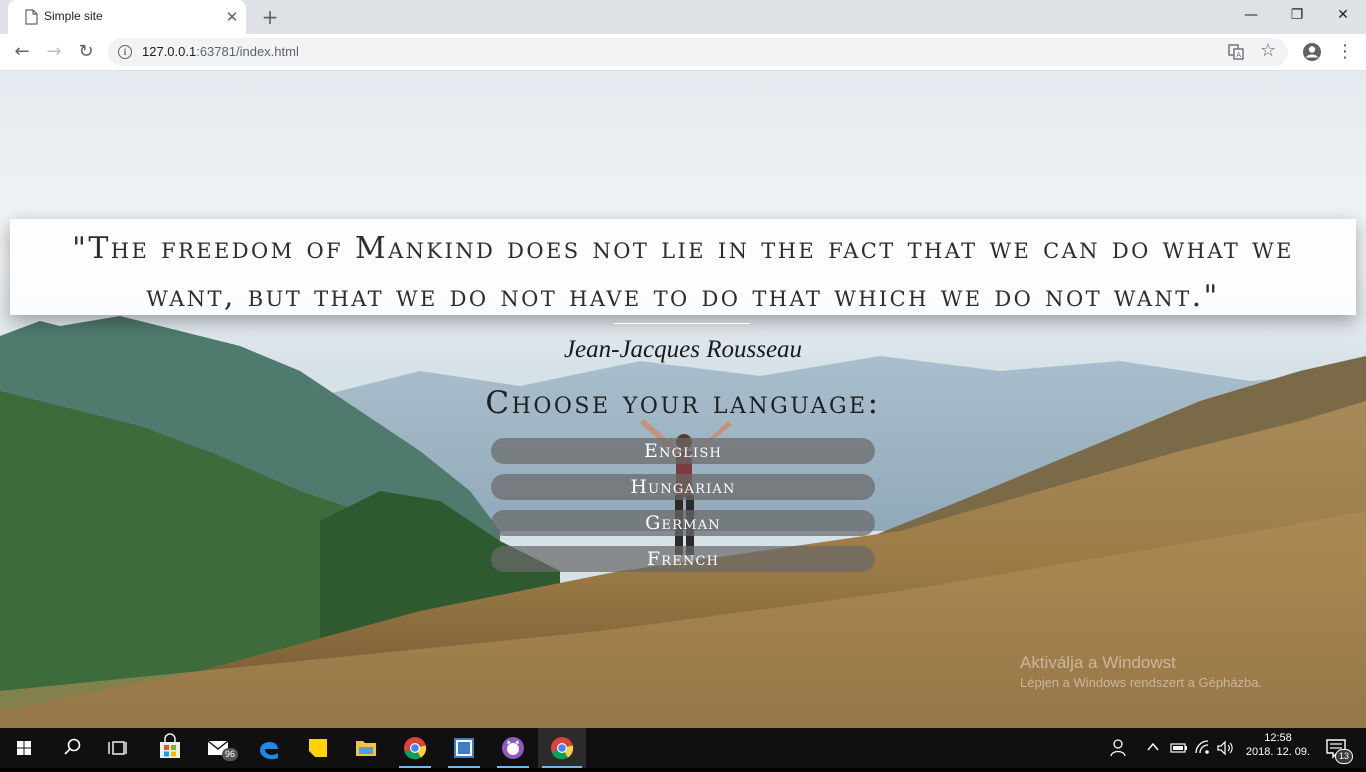 The height and width of the screenshot is (772, 1366). Describe the element at coordinates (1179, 748) in the screenshot. I see `battery-icon` at that location.